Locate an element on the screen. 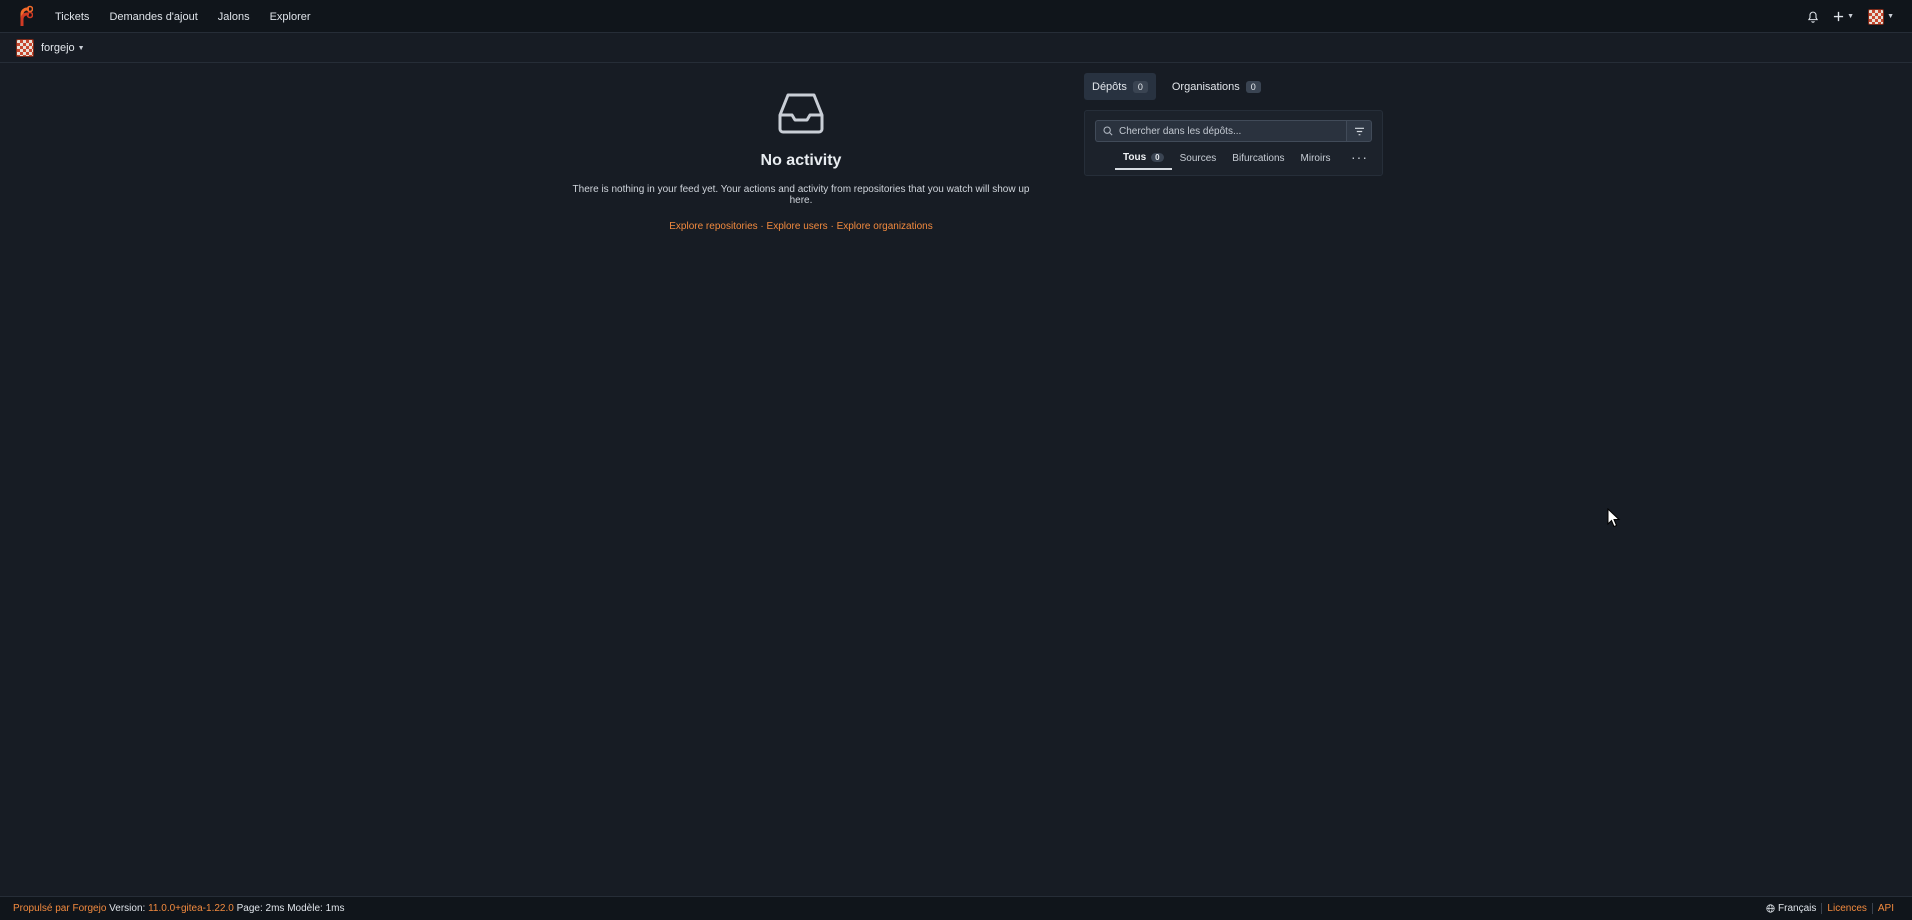 The width and height of the screenshot is (1912, 920). search-row is located at coordinates (1233, 131).